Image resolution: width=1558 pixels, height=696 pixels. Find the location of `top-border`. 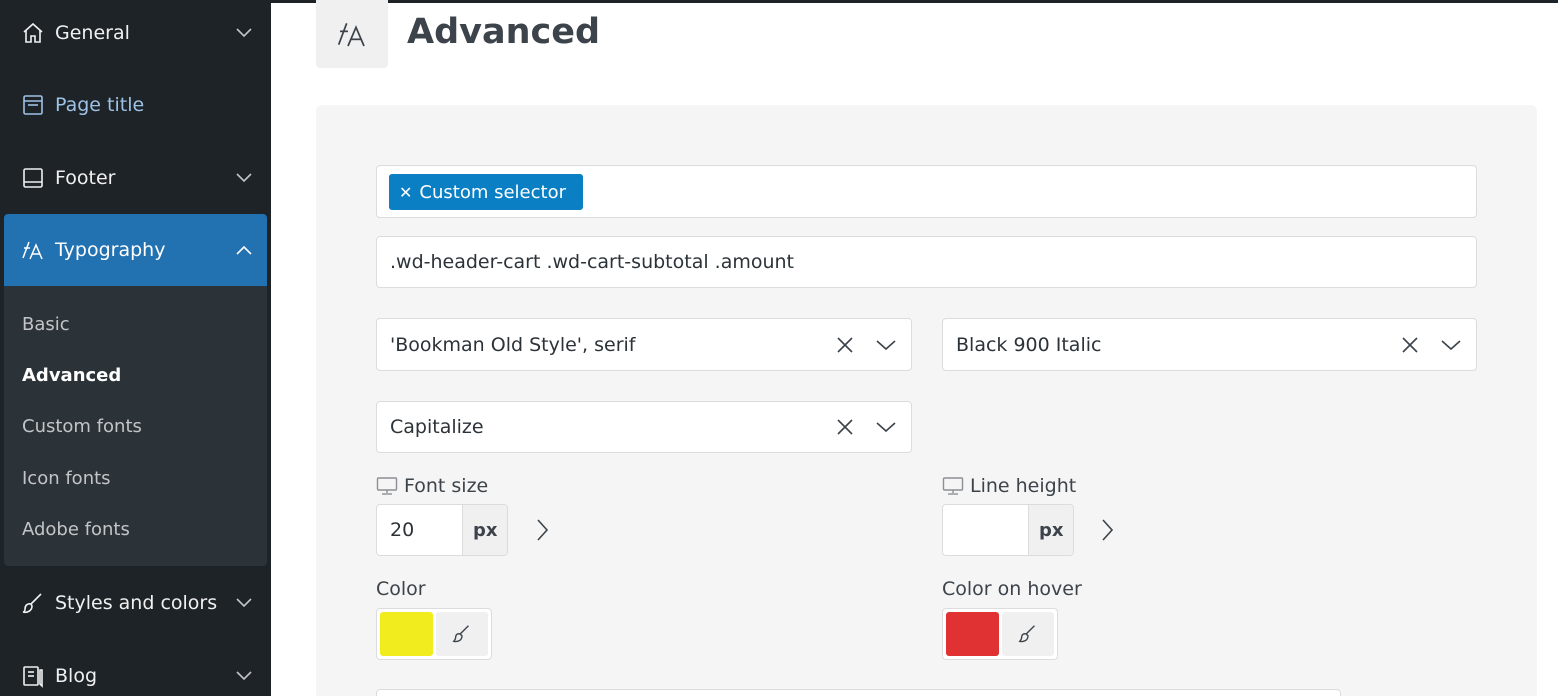

top-border is located at coordinates (914, 1).